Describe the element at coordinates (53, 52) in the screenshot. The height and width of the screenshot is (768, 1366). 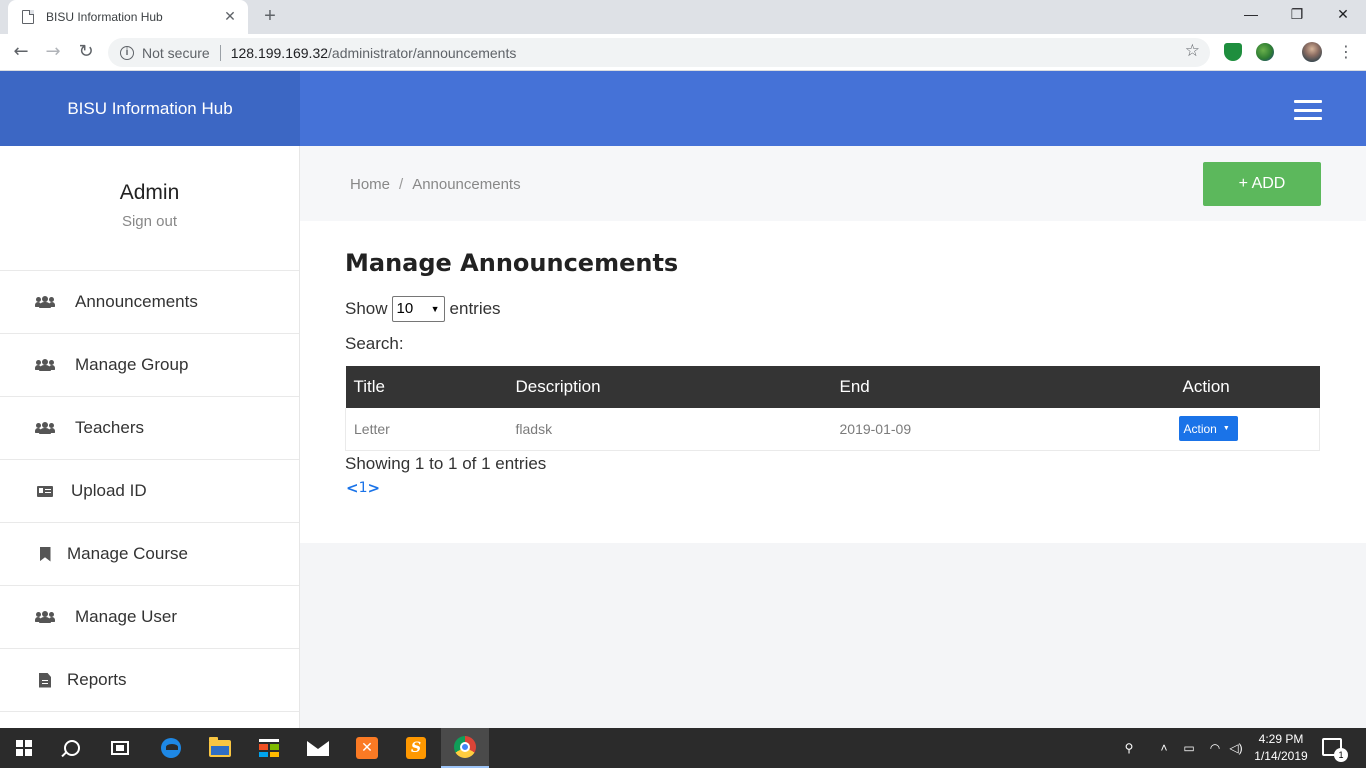
I see `forward-button: →` at that location.